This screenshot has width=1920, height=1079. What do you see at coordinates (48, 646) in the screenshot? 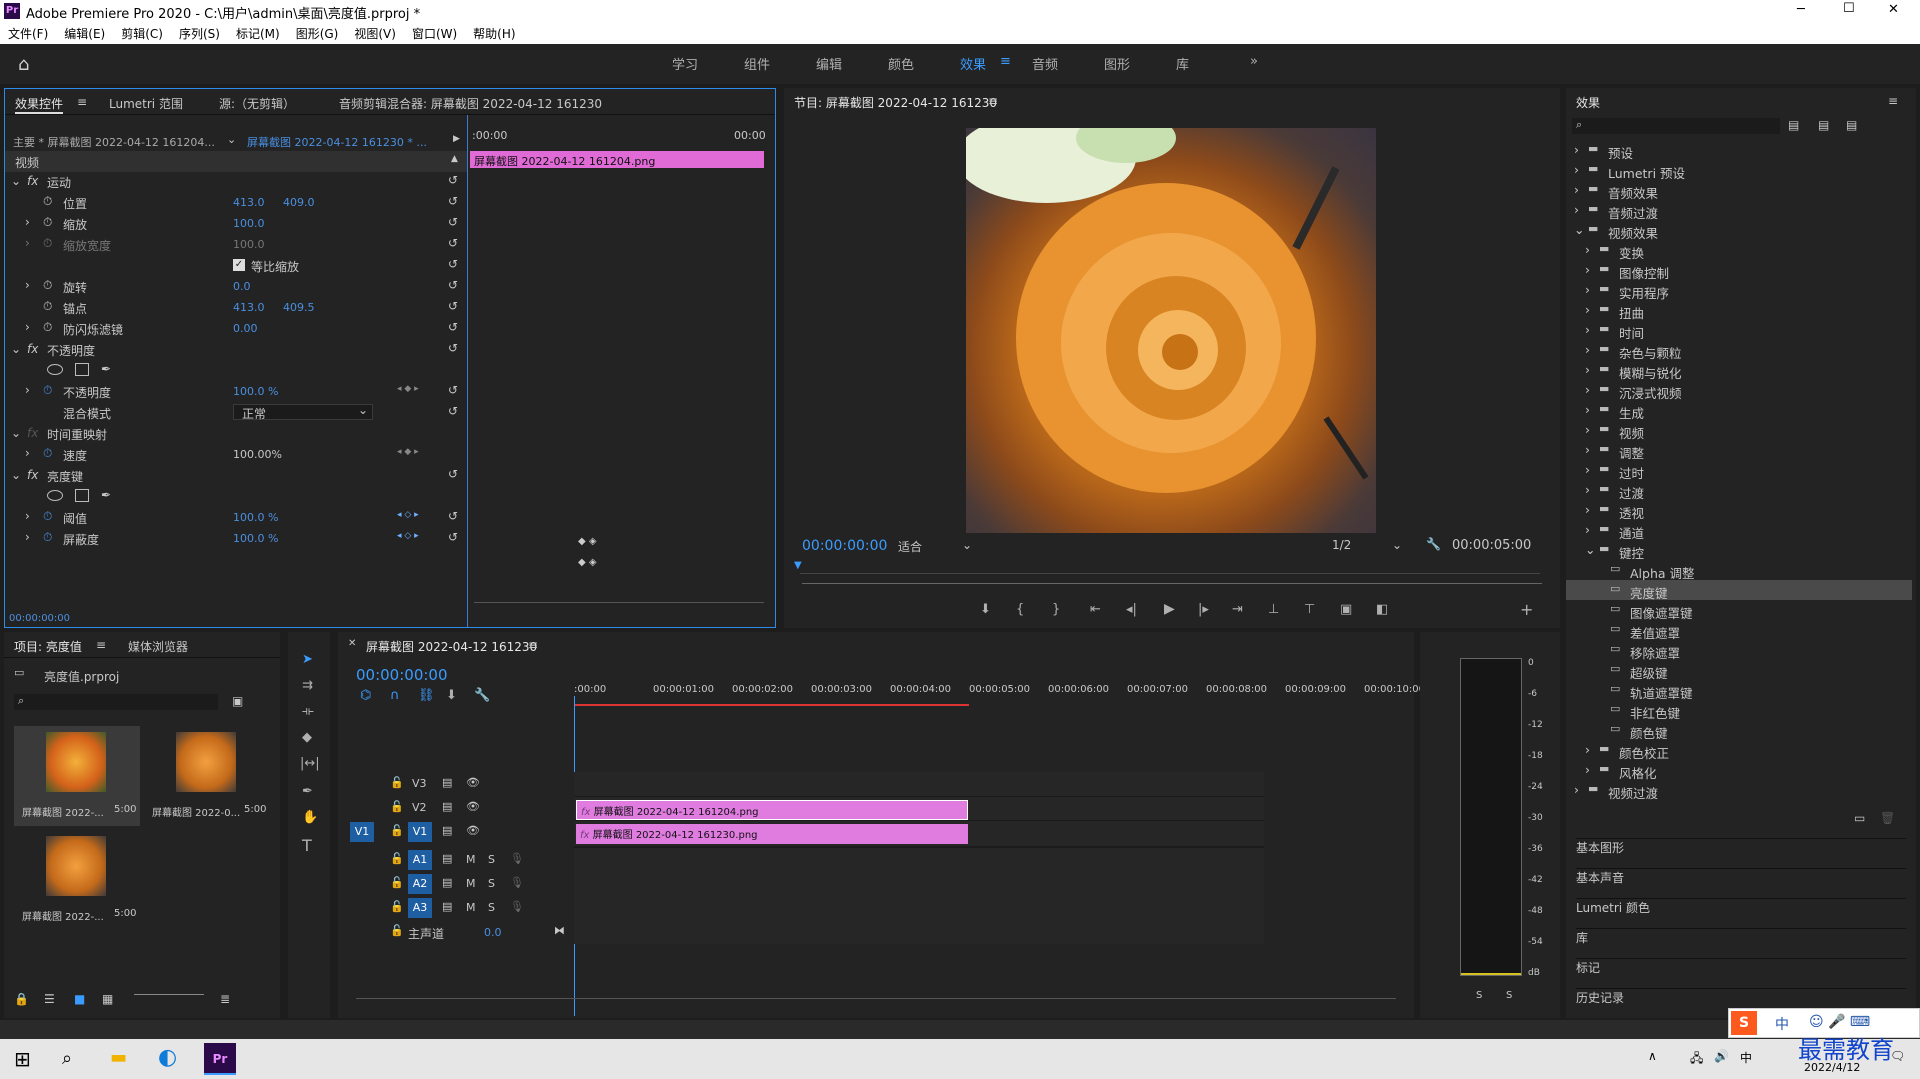
I see `tab-project: 项目: 亮度值` at bounding box center [48, 646].